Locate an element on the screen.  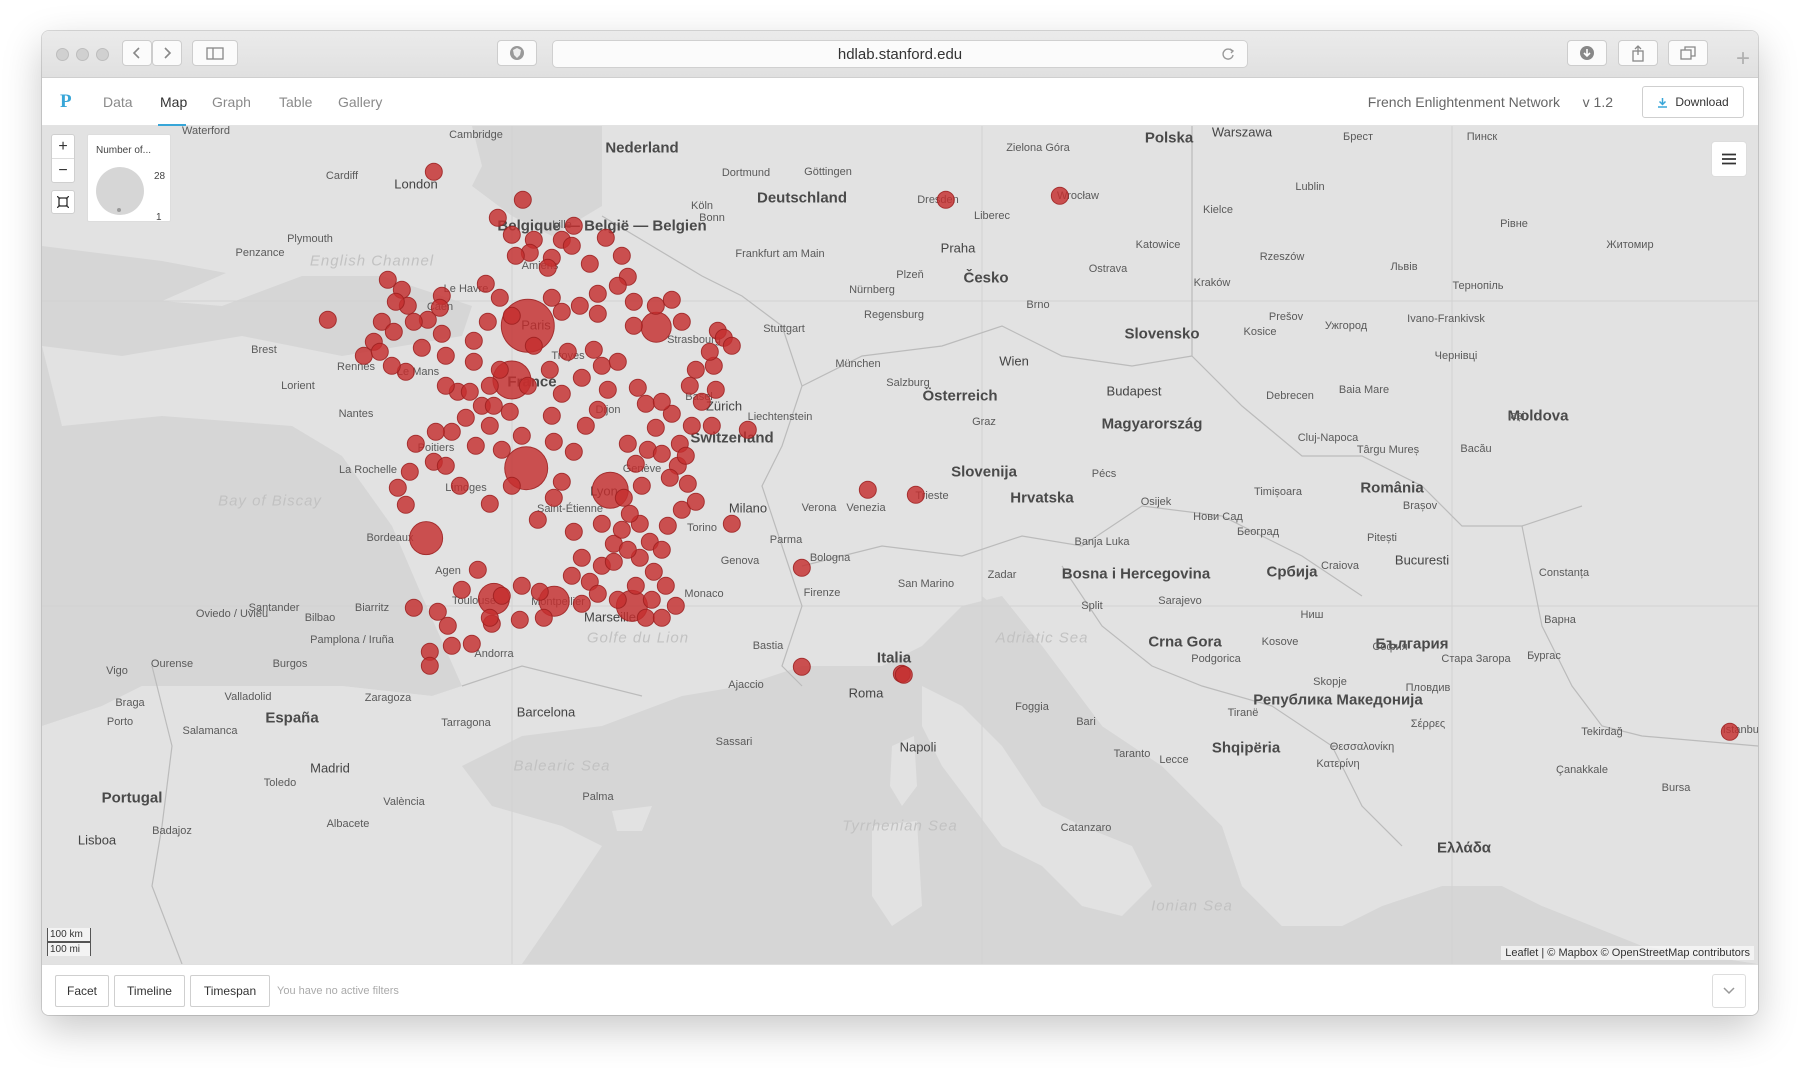
country-label: Slovensko is located at coordinates (1162, 334).